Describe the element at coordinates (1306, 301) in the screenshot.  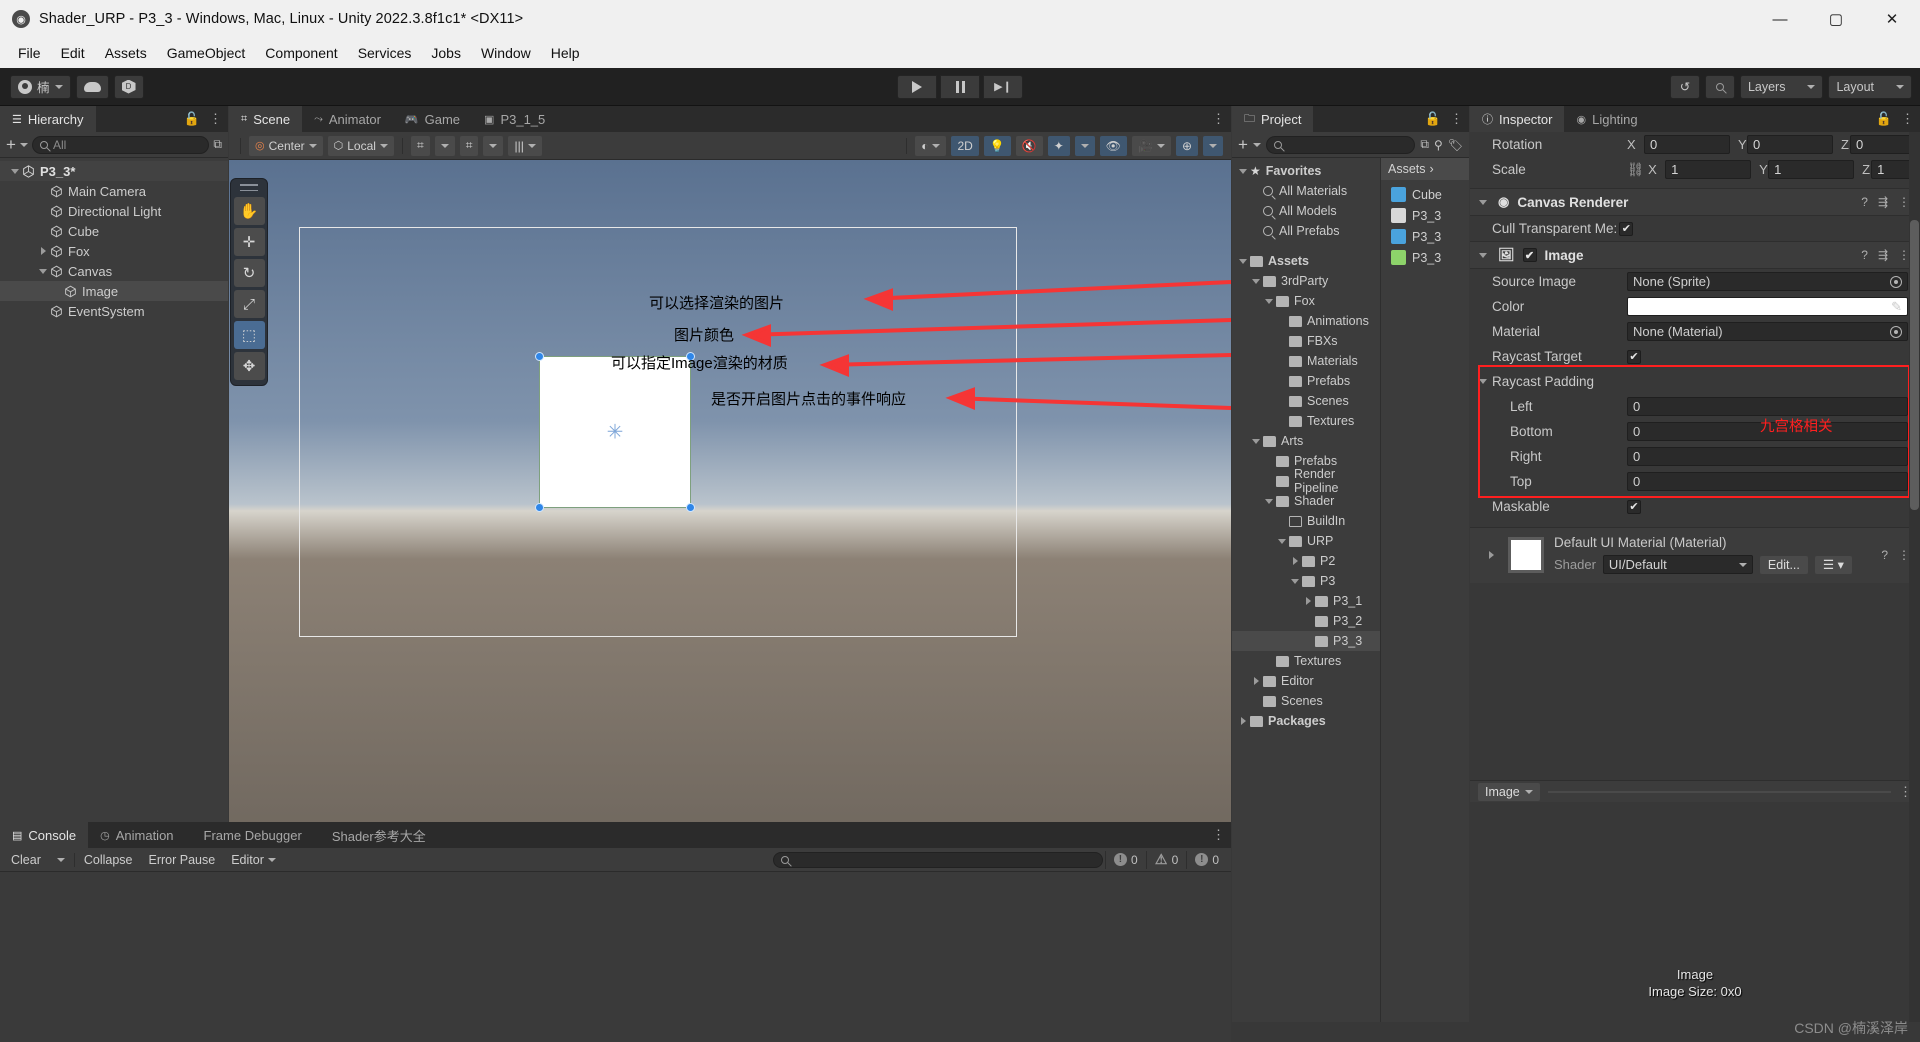
I see `project-item-fox: Fox` at that location.